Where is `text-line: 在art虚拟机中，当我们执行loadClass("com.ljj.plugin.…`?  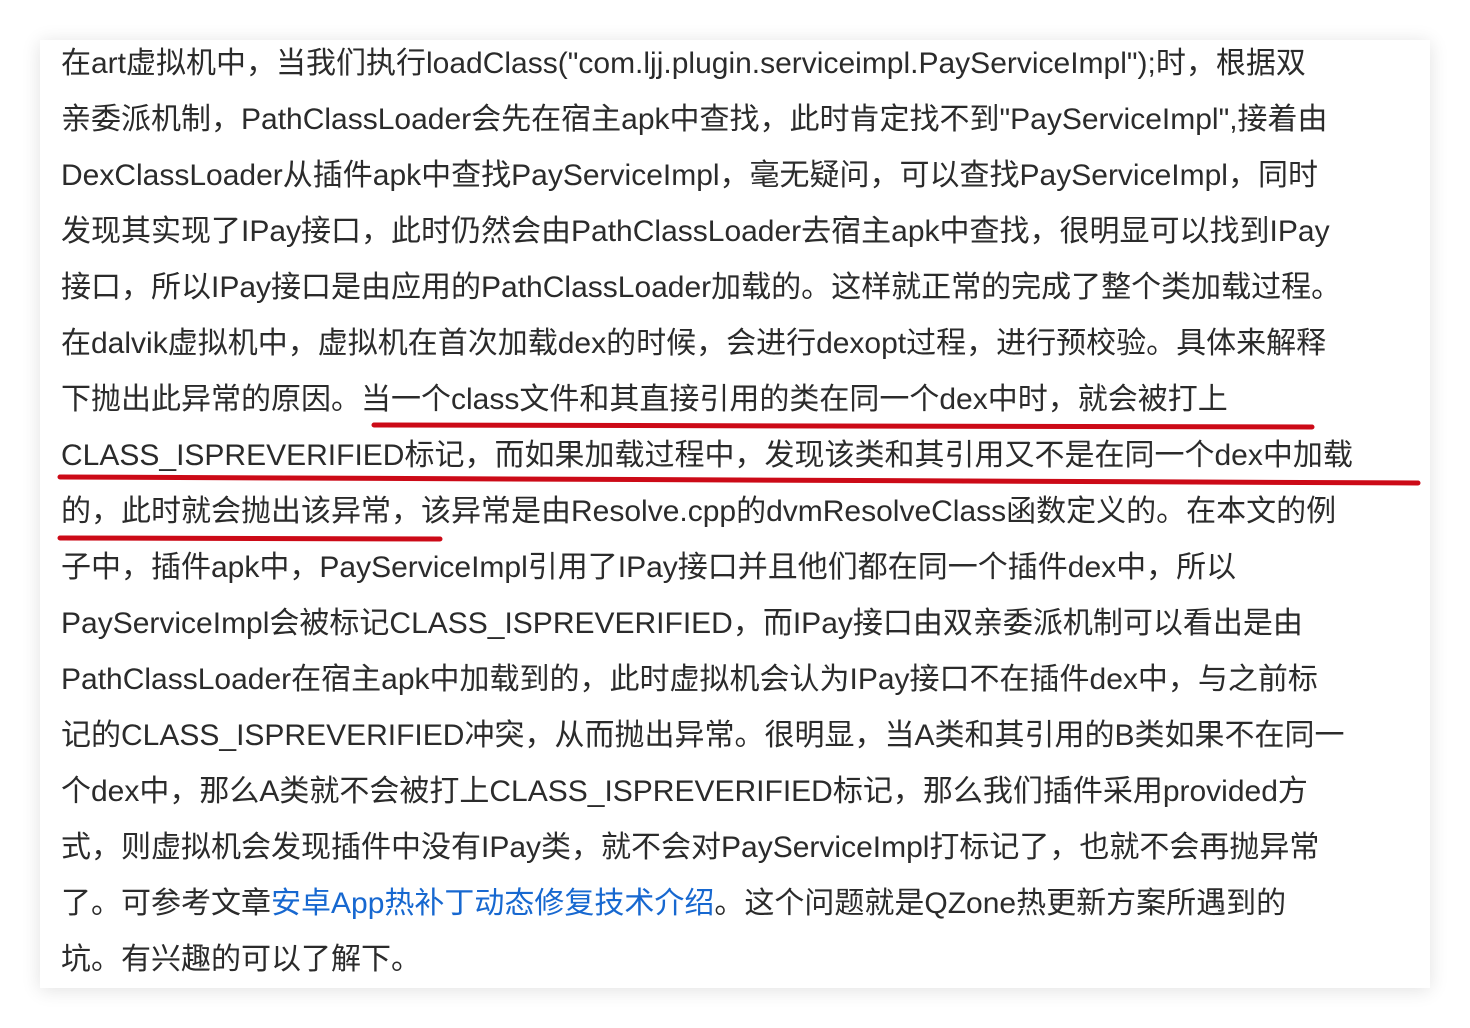
text-line: 在art虚拟机中，当我们执行loadClass("com.ljj.plugin.… is located at coordinates (683, 63).